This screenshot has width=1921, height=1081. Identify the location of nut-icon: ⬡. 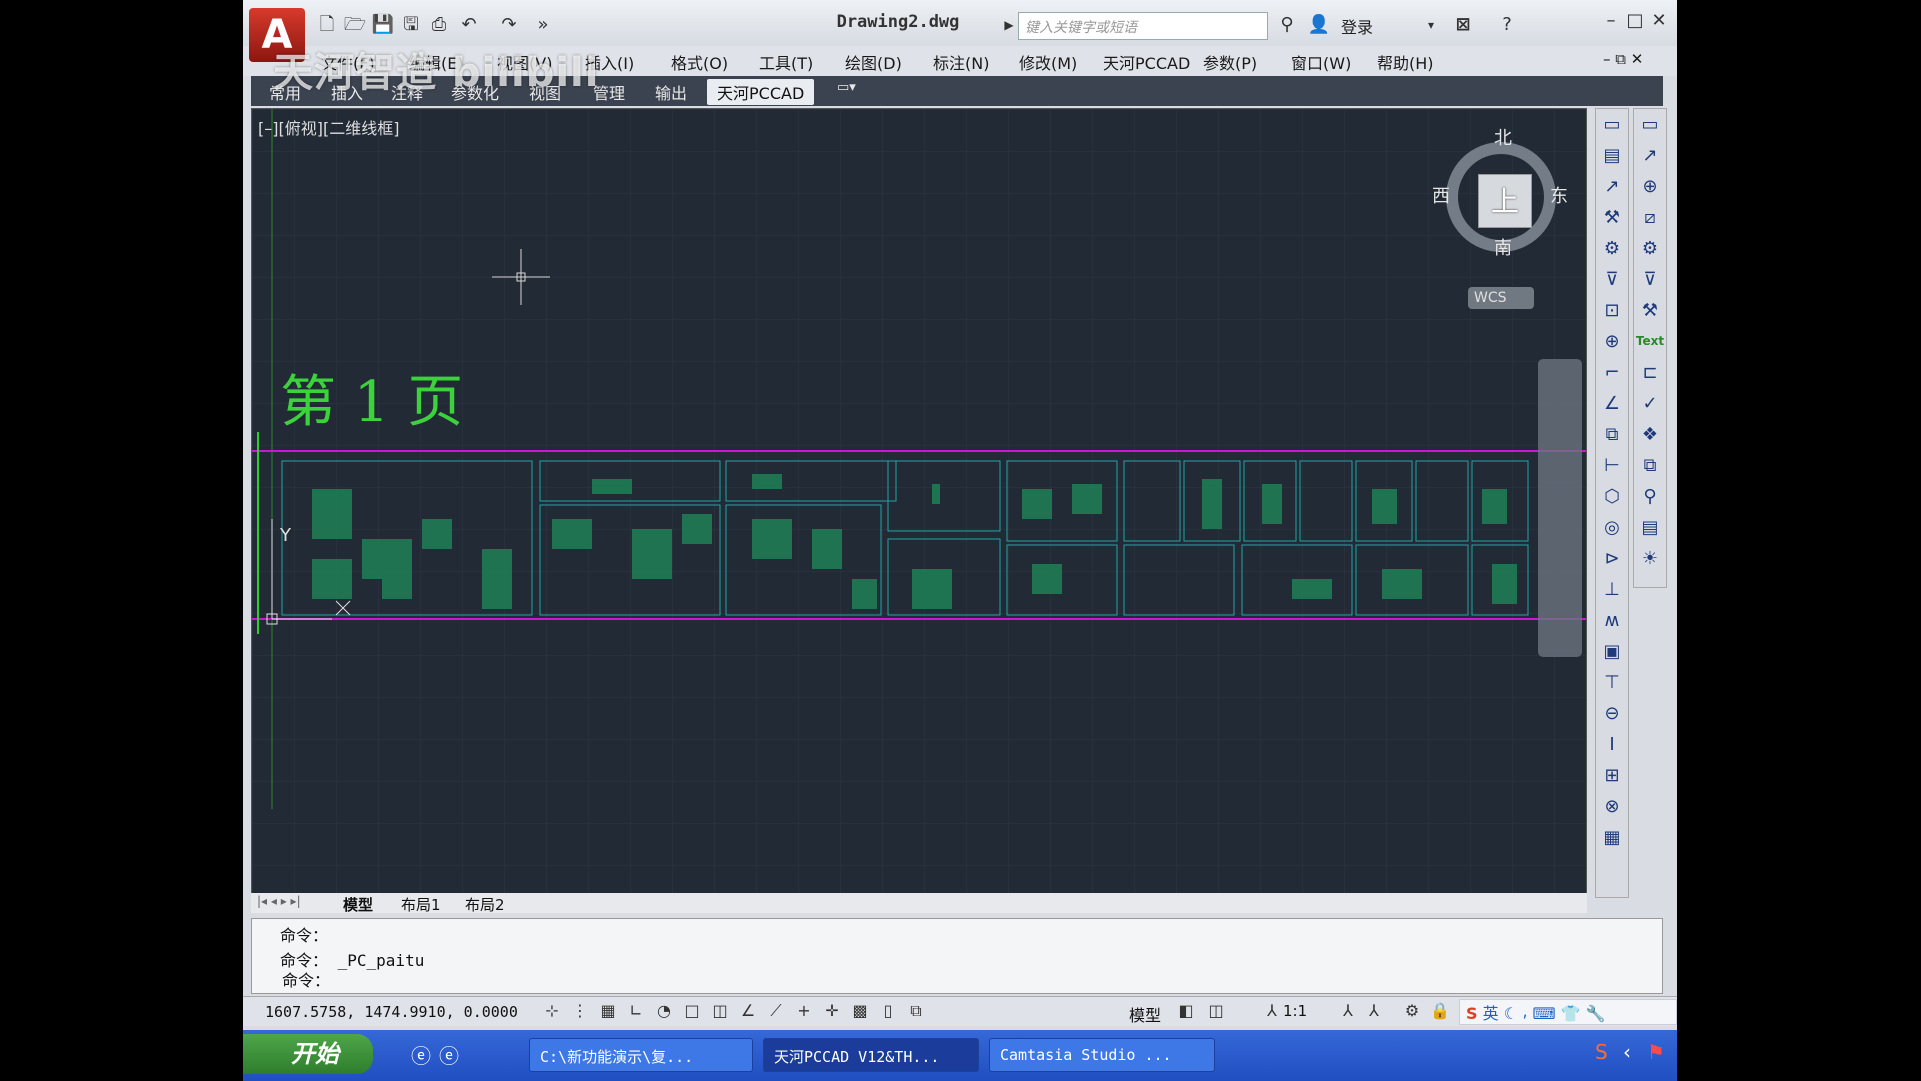
(1612, 496).